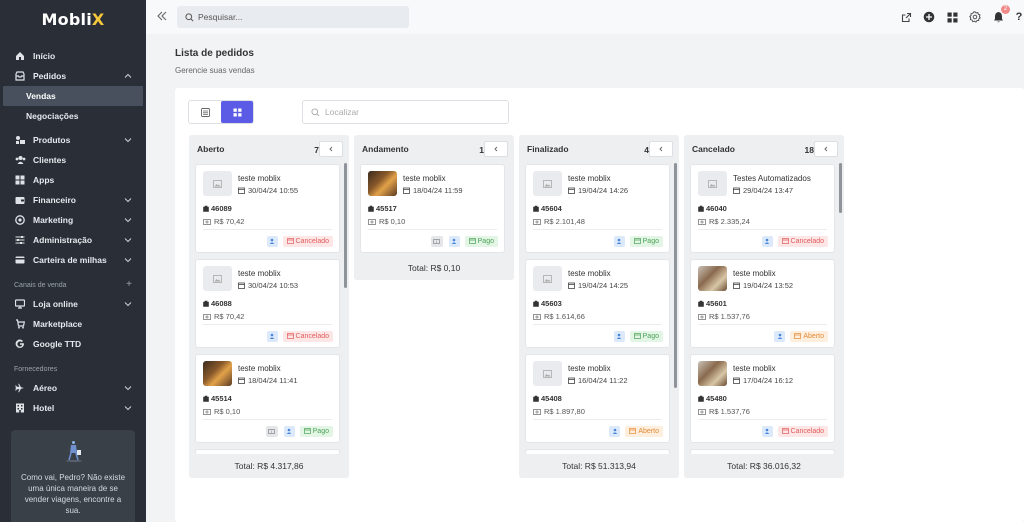 This screenshot has width=1024, height=522. I want to click on card-price-text: R$ 0,10, so click(392, 221).